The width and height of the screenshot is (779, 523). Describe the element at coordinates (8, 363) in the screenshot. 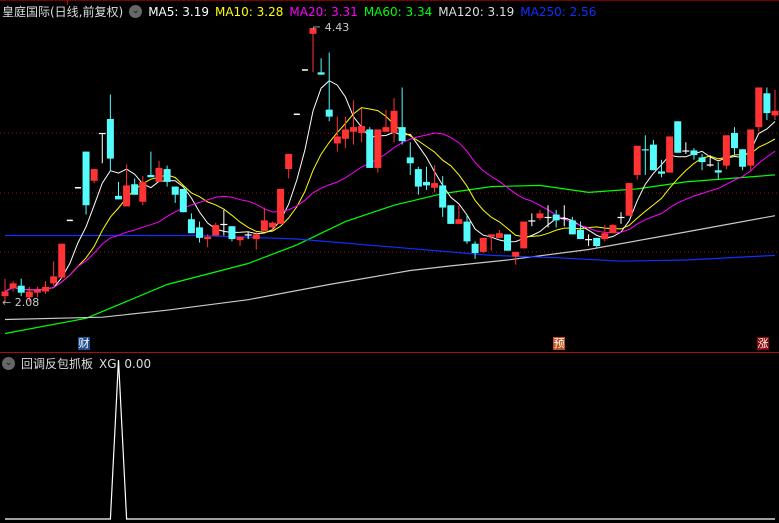

I see `chevron-down-icon: ⌄` at that location.